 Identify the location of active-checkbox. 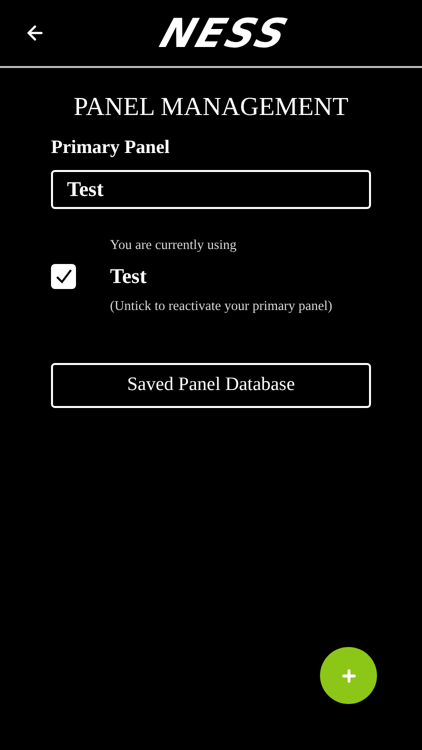
(63, 276).